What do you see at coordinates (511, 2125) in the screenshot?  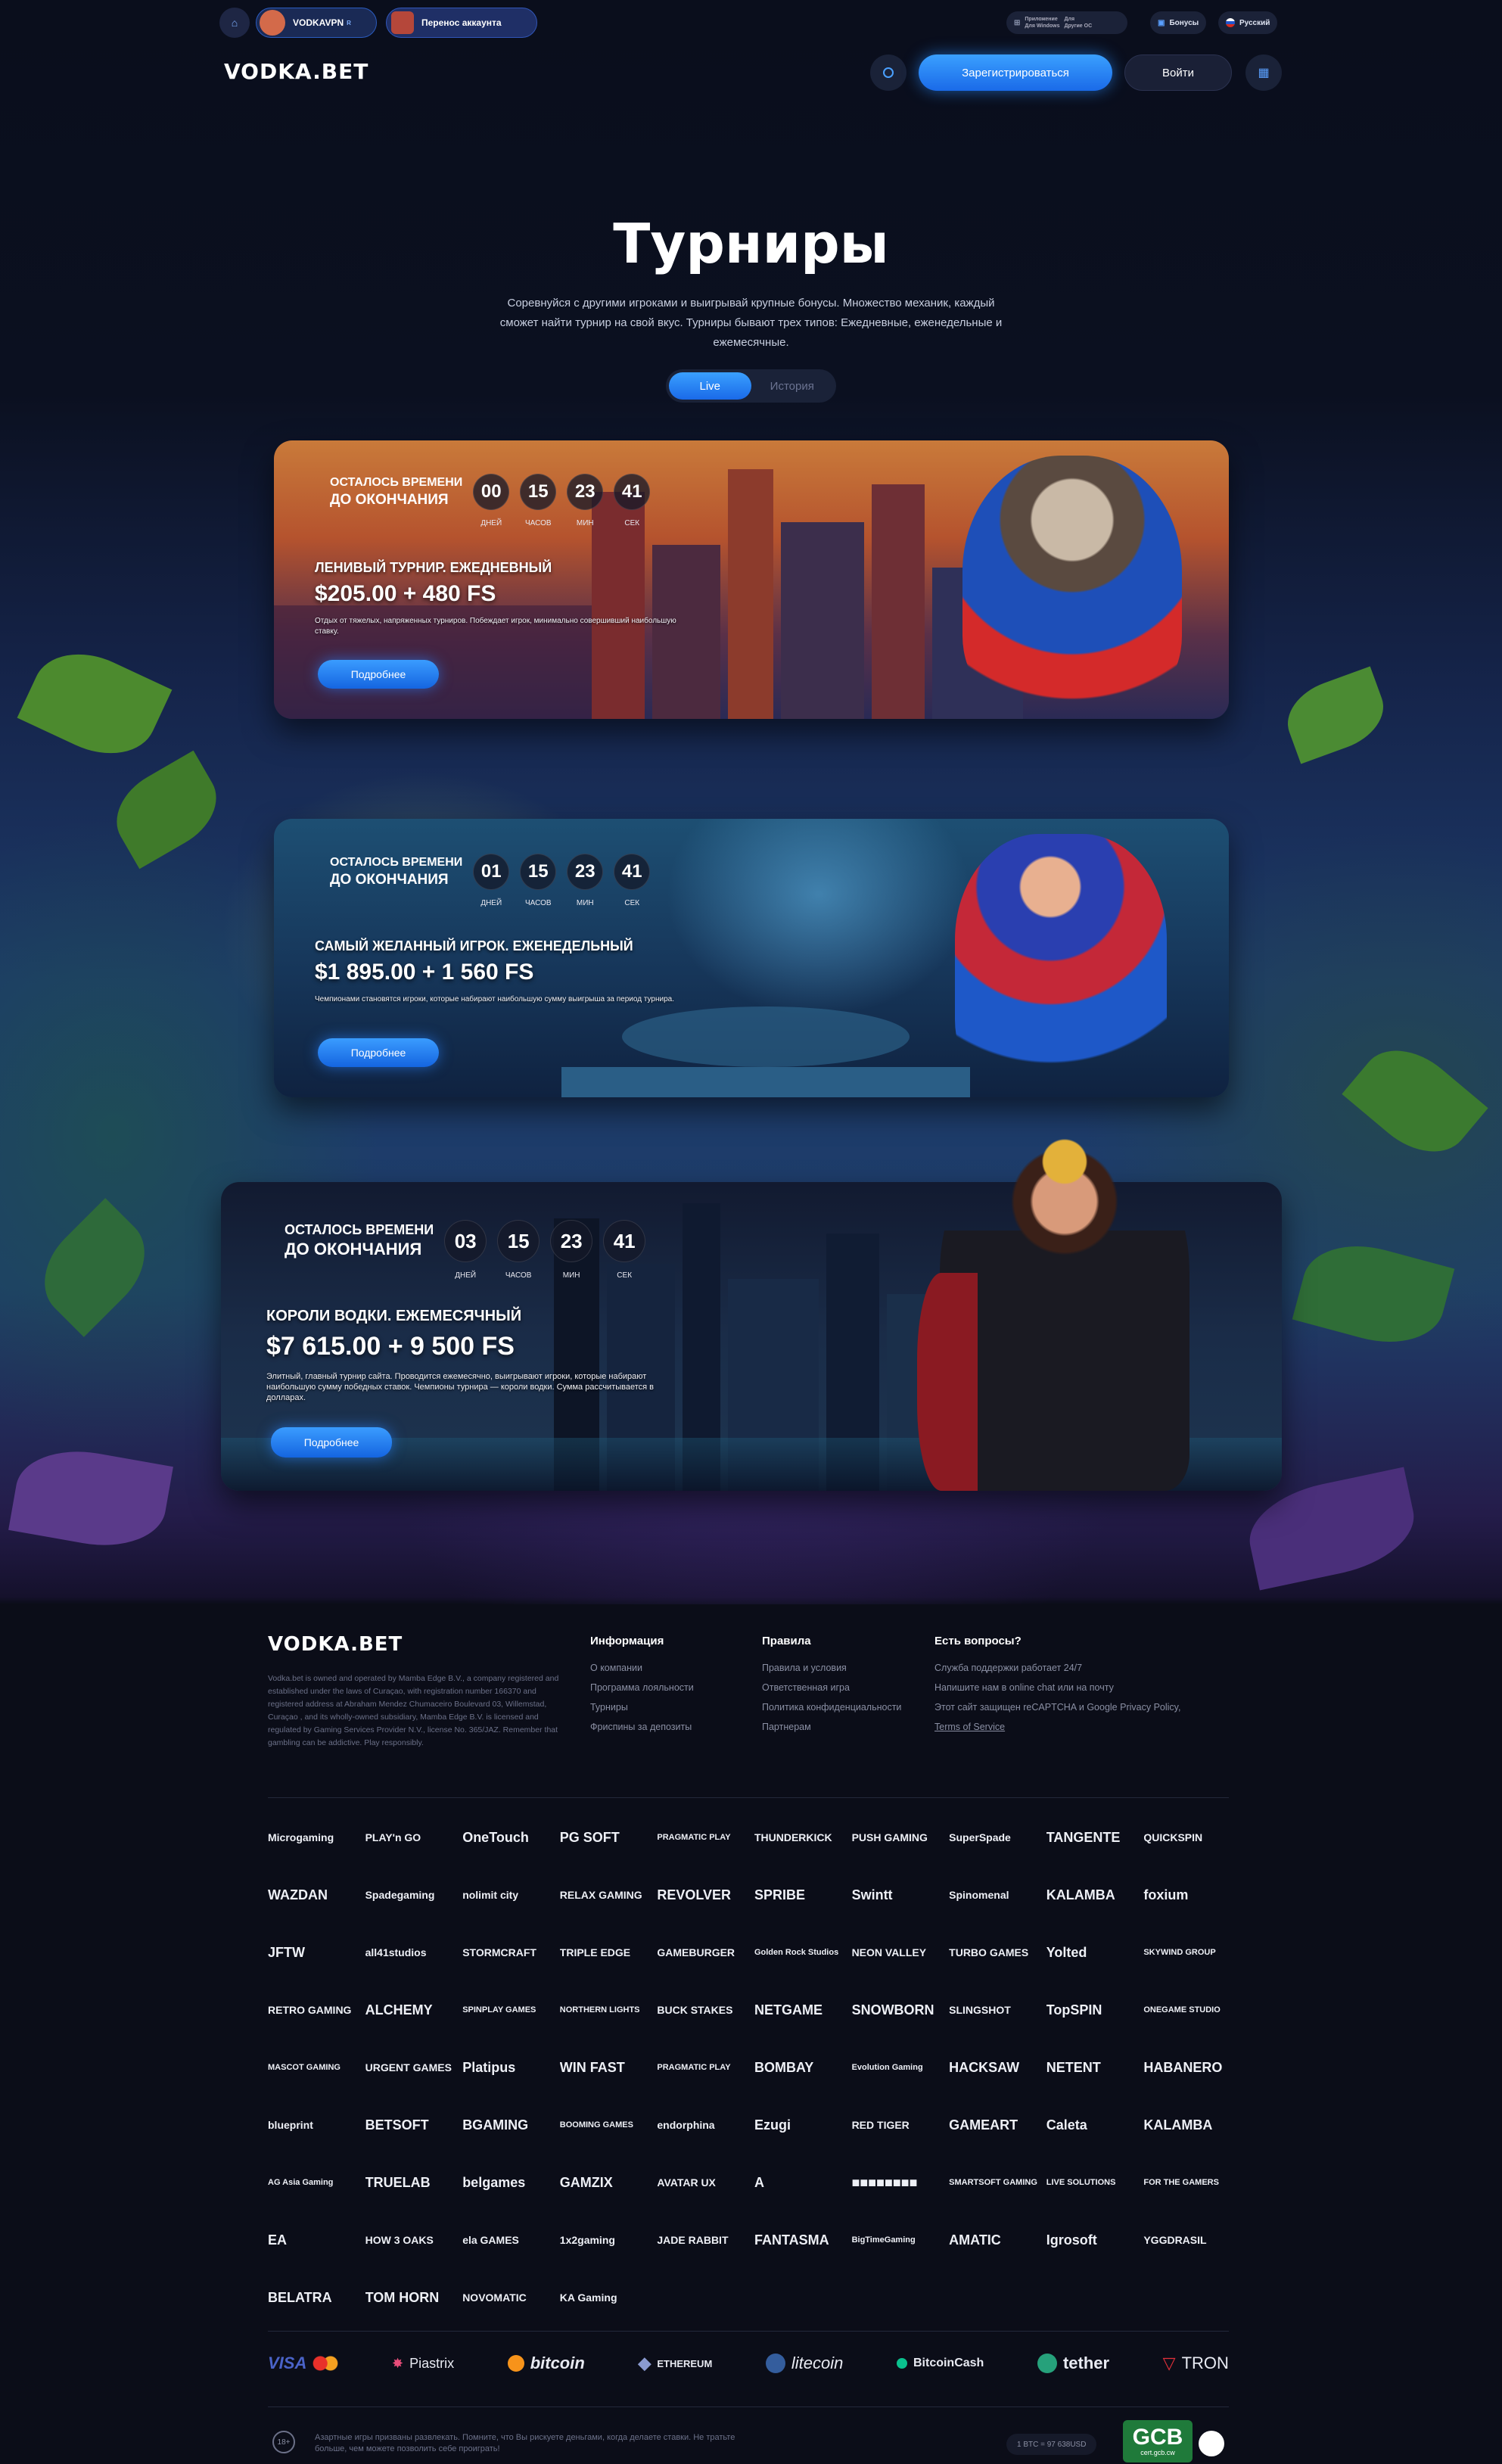 I see `provider-logo: BGAMING` at bounding box center [511, 2125].